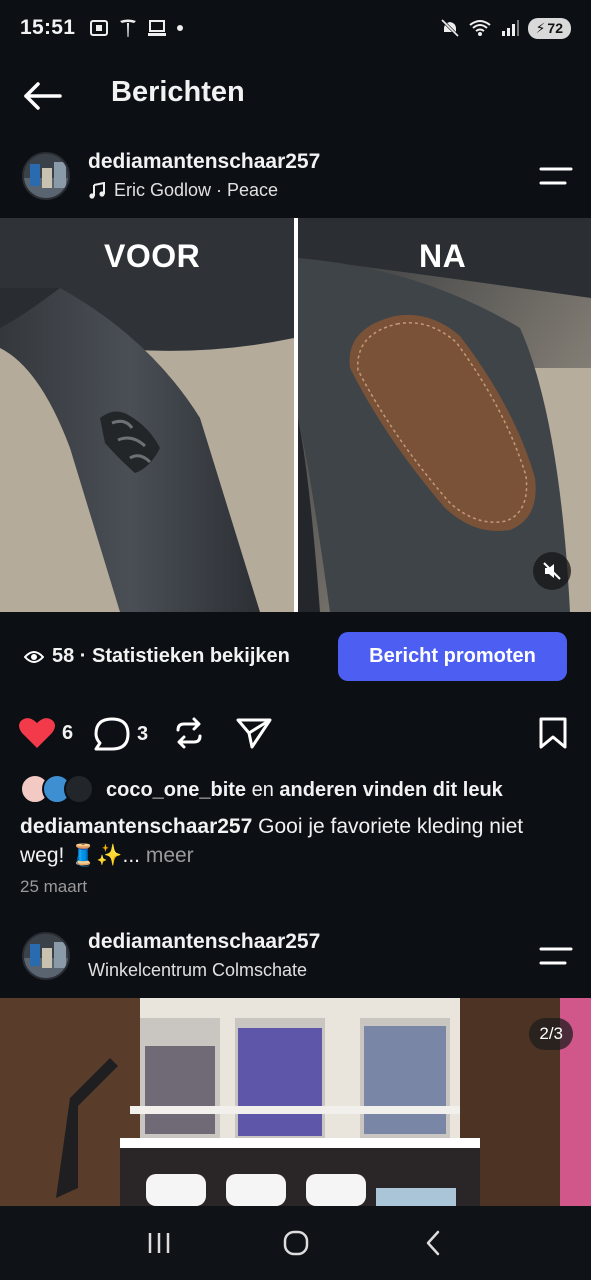  Describe the element at coordinates (128, 28) in the screenshot. I see `tesla-icon` at that location.